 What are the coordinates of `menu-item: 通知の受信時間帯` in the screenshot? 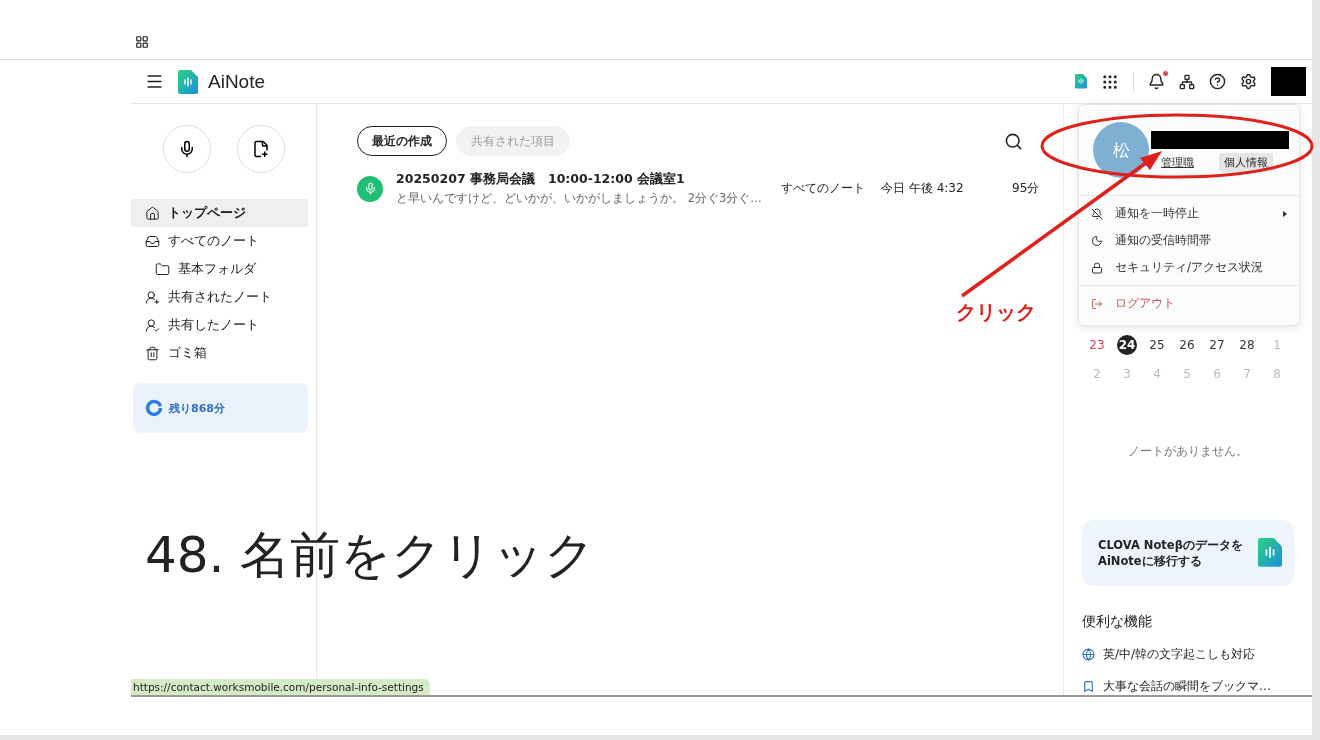 It's located at (1189, 240).